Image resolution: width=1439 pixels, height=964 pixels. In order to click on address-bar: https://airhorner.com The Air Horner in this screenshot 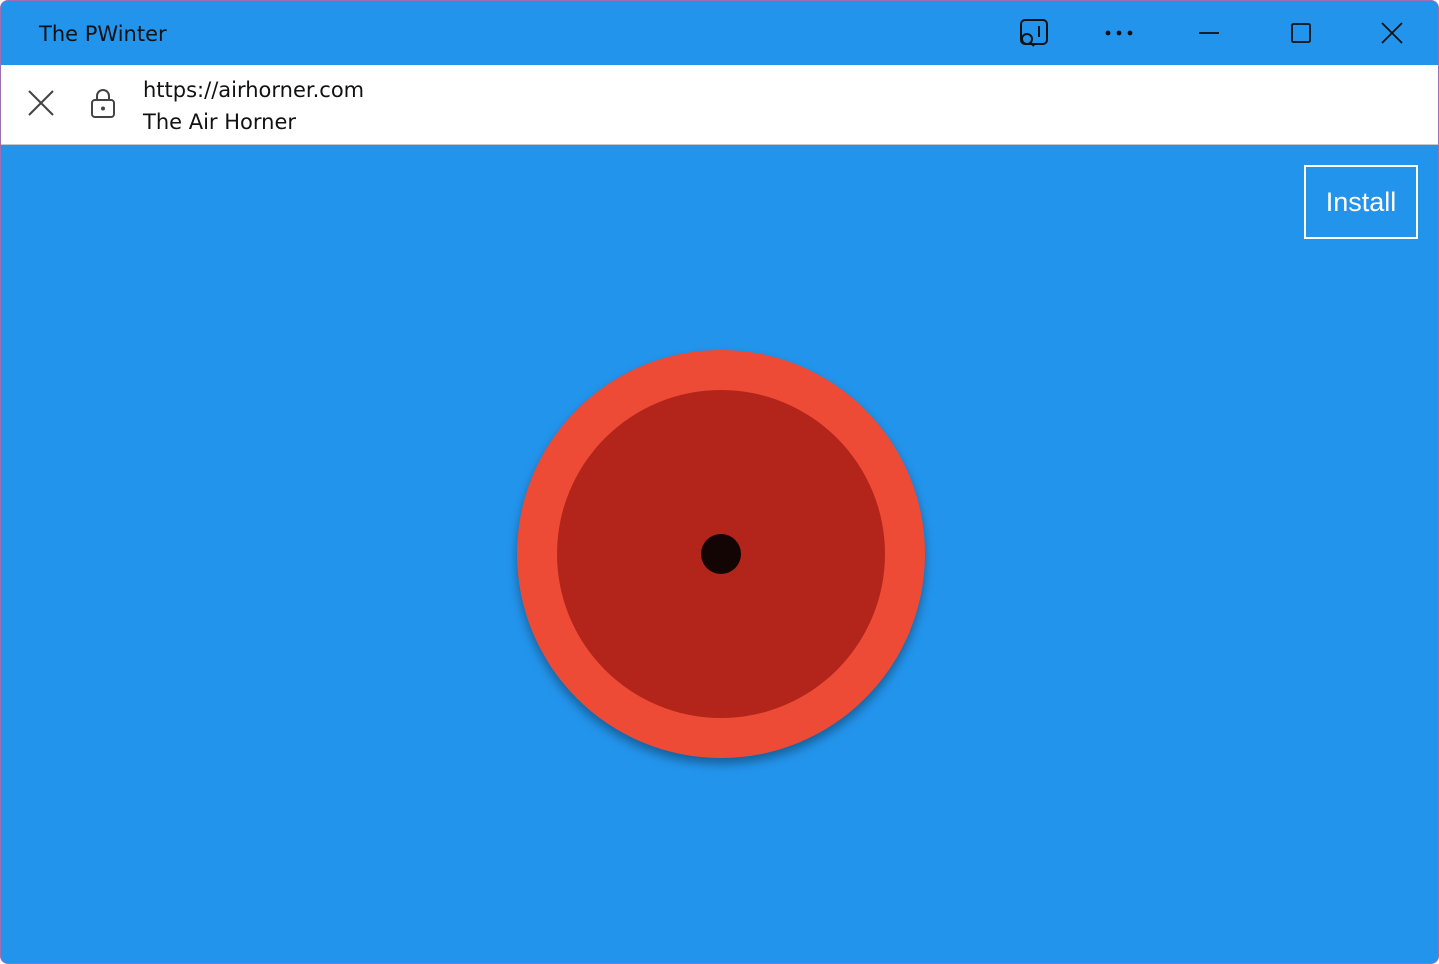, I will do `click(719, 105)`.